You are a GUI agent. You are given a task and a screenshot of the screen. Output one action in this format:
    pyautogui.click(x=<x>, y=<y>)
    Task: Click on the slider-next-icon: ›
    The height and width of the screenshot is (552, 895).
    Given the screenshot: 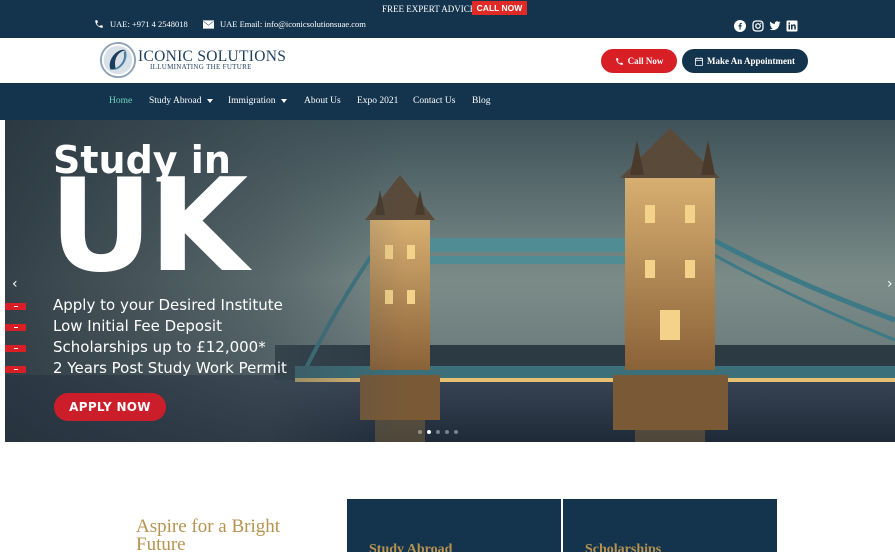 What is the action you would take?
    pyautogui.click(x=890, y=284)
    